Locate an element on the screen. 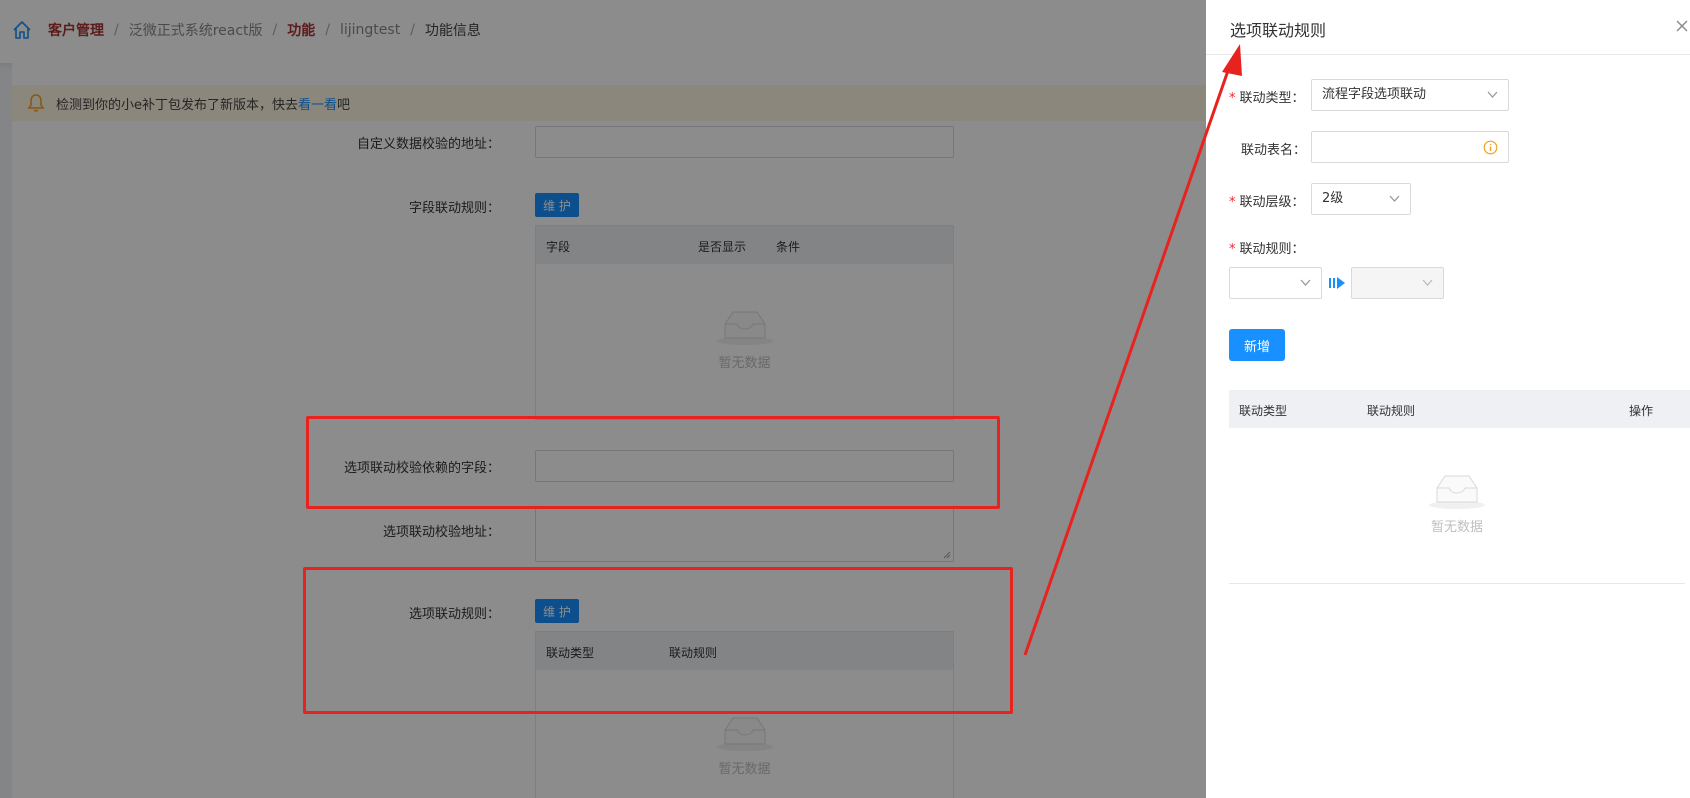 The width and height of the screenshot is (1690, 798). column-header: 操作 is located at coordinates (1641, 411).